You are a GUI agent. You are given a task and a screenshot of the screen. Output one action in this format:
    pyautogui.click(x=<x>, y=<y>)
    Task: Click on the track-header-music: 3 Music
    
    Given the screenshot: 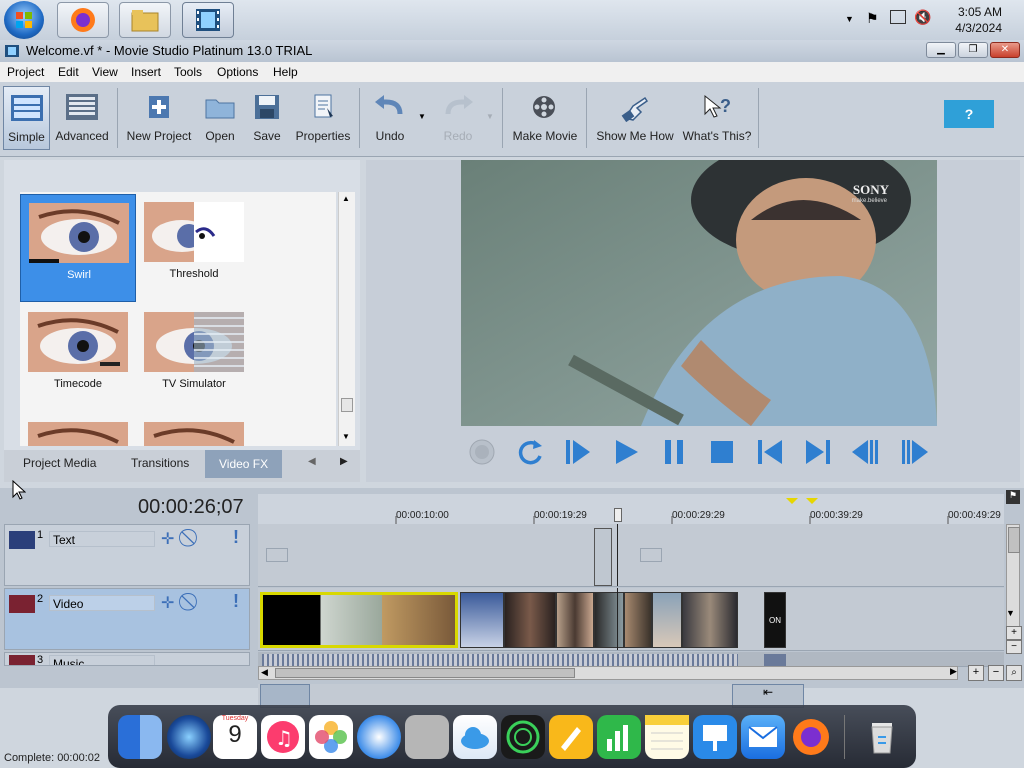 What is the action you would take?
    pyautogui.click(x=127, y=659)
    